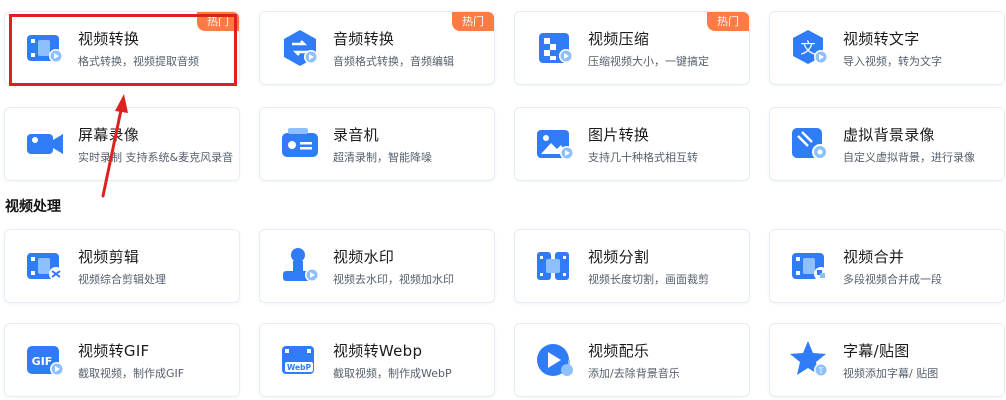 The image size is (1006, 400). What do you see at coordinates (364, 39) in the screenshot?
I see `tool-title: 音频转换` at bounding box center [364, 39].